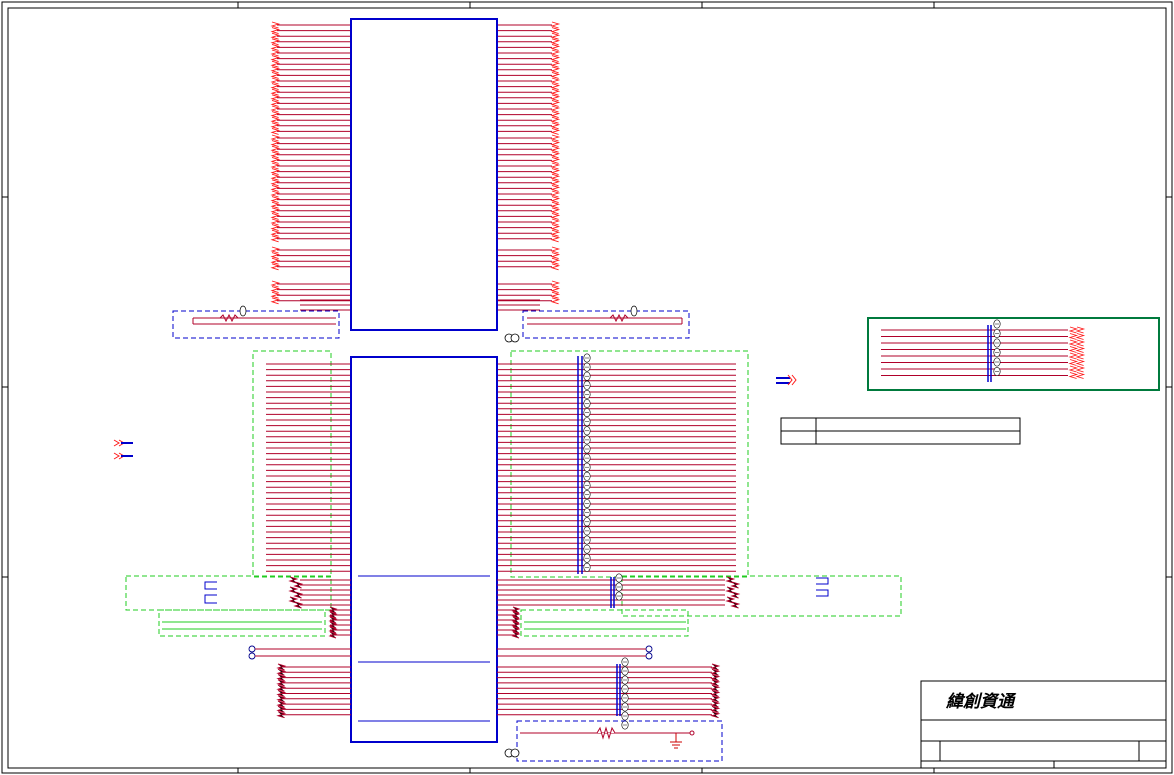  Describe the element at coordinates (424, 549) in the screenshot. I see `lower-ic-body` at that location.